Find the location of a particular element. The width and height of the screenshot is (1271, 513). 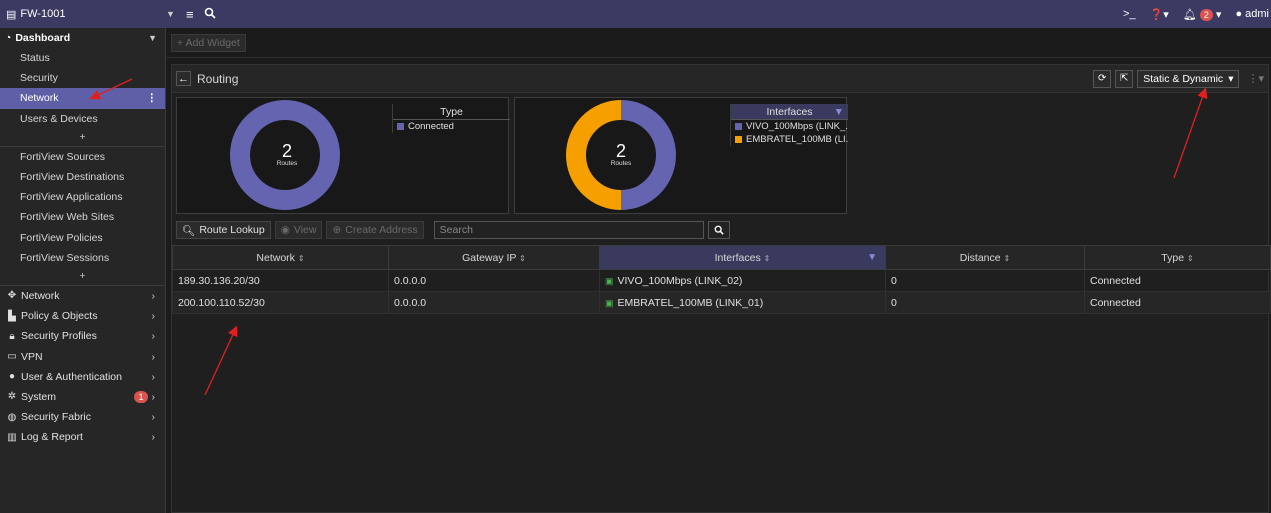

laptop-icon: ▭ is located at coordinates (12, 357).